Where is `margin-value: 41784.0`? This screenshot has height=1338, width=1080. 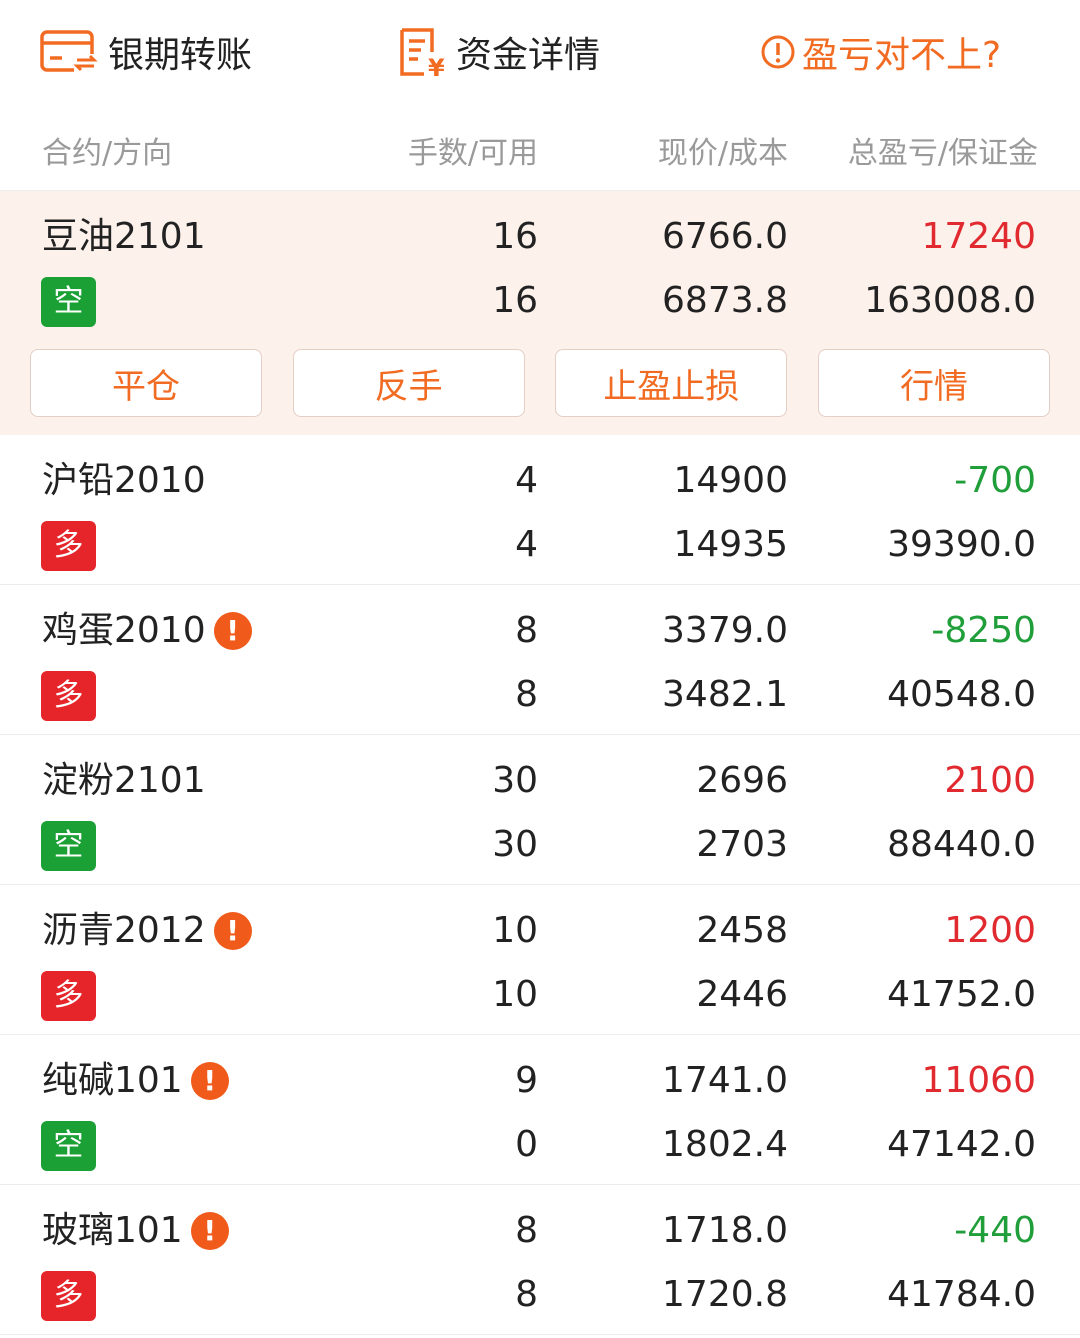
margin-value: 41784.0 is located at coordinates (961, 1294).